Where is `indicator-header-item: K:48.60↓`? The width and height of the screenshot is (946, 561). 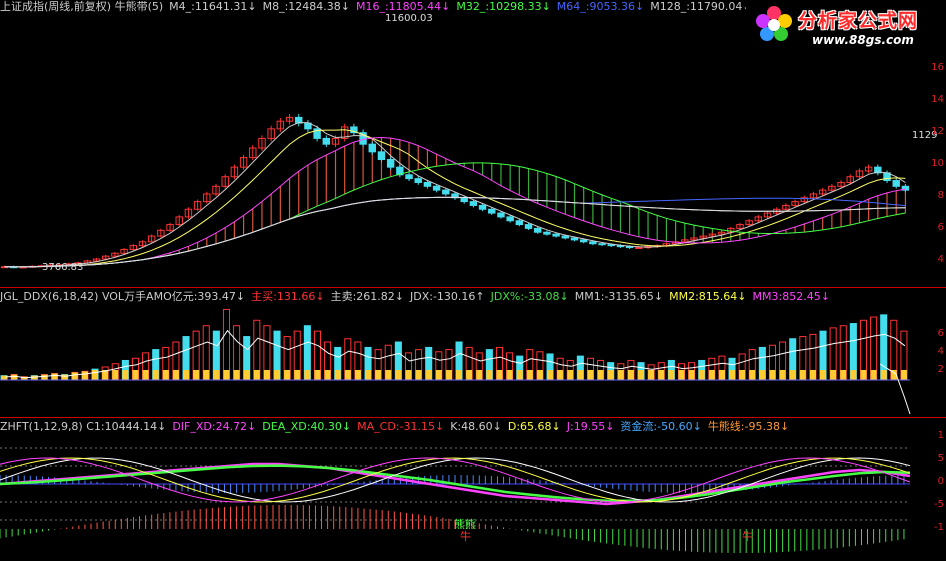 indicator-header-item: K:48.60↓ is located at coordinates (476, 426).